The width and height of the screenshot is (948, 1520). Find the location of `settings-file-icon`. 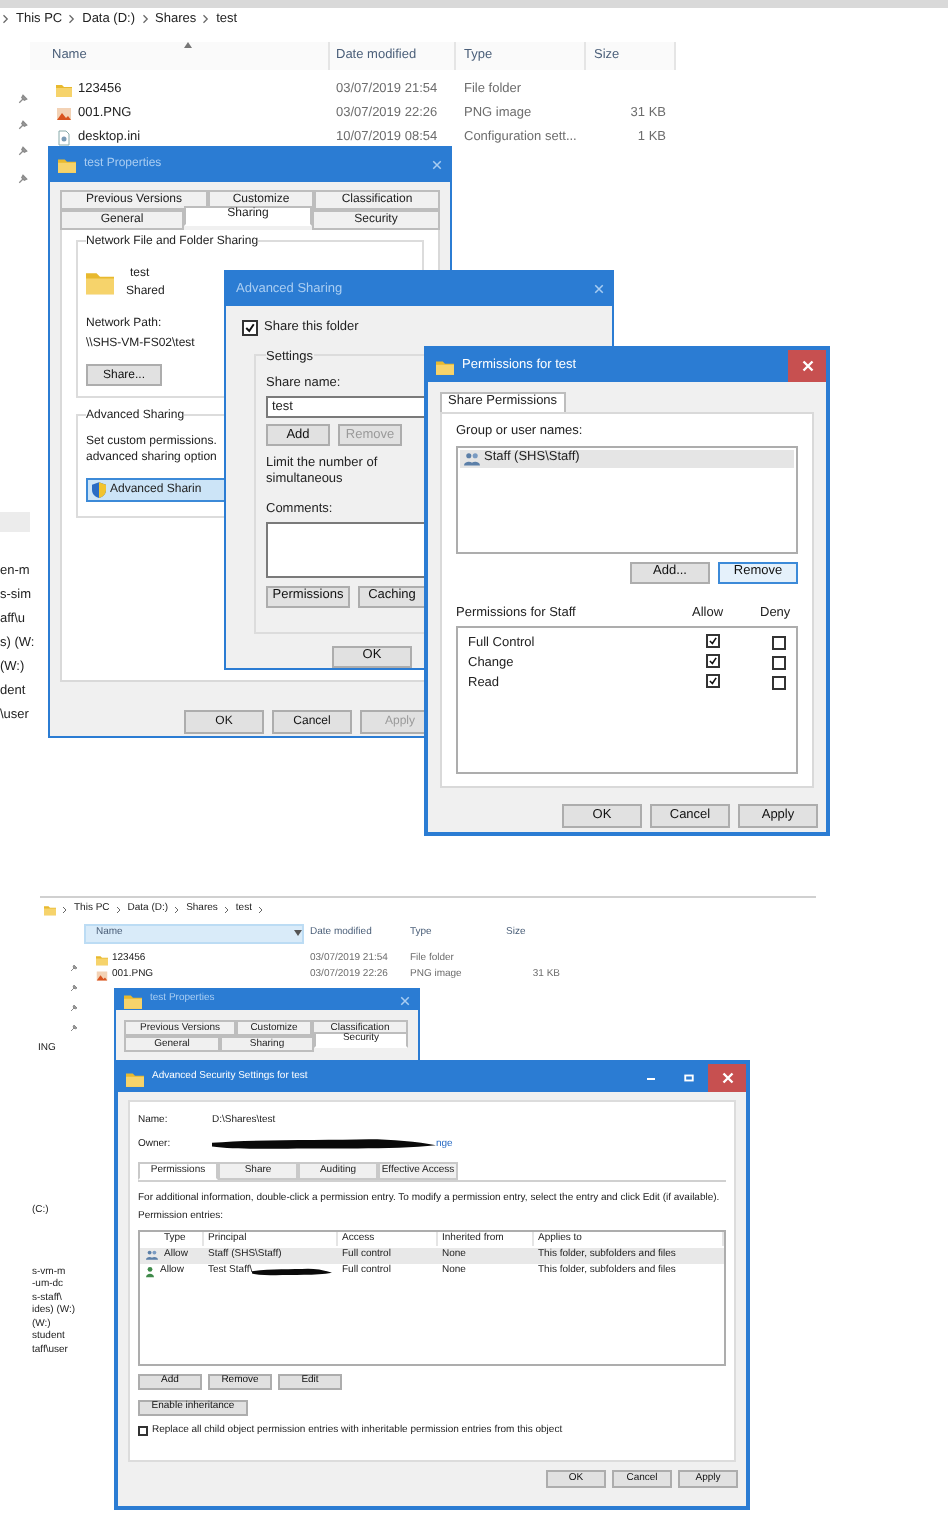

settings-file-icon is located at coordinates (64, 138).